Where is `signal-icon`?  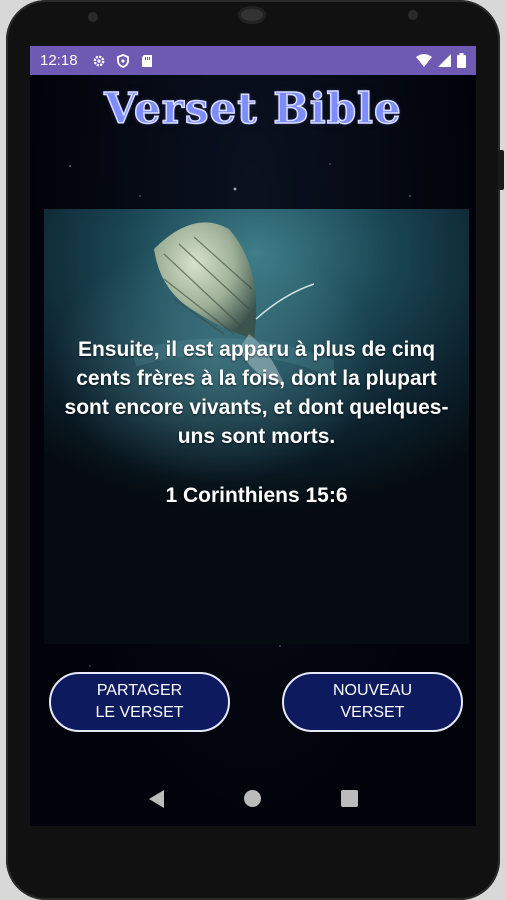 signal-icon is located at coordinates (444, 60).